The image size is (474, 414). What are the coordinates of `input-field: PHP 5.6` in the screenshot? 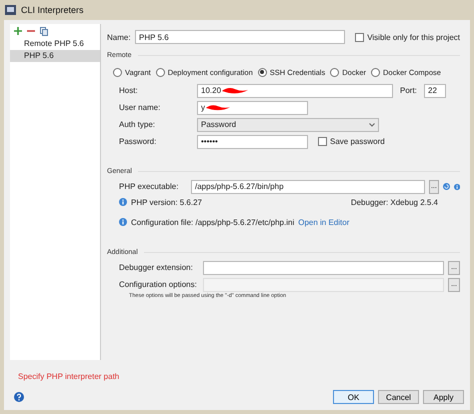 It's located at (240, 37).